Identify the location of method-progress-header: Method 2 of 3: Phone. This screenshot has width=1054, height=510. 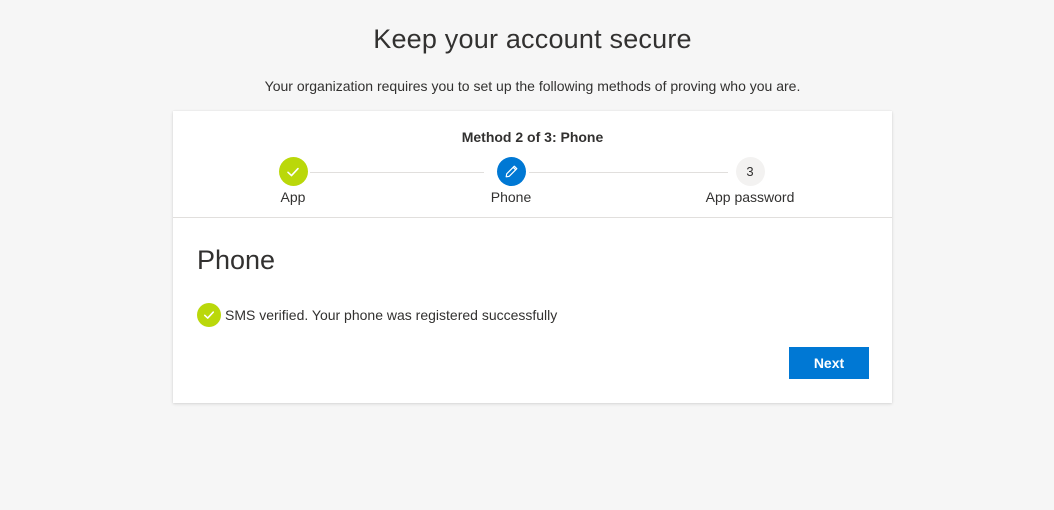
(532, 137).